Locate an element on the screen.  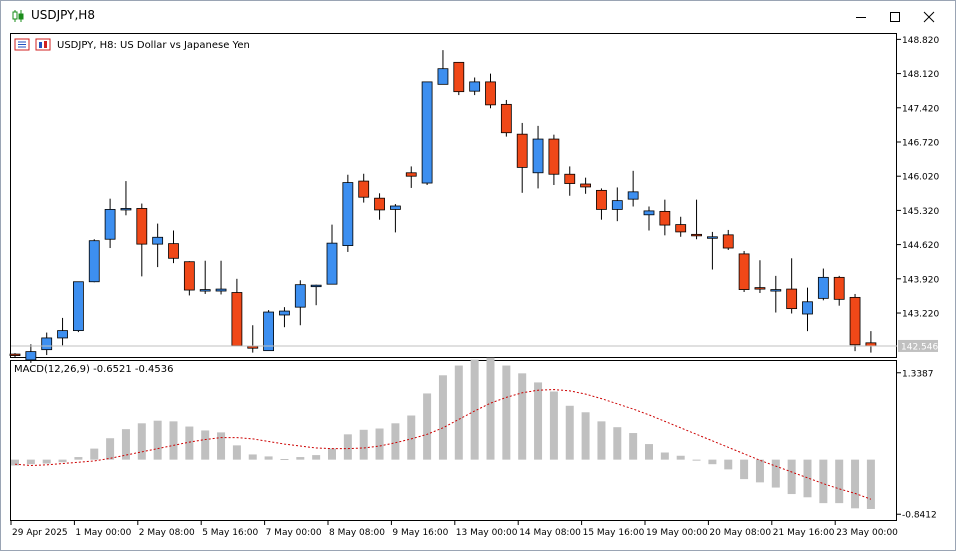
time-tick-label: 23 May 00:00 is located at coordinates (867, 533).